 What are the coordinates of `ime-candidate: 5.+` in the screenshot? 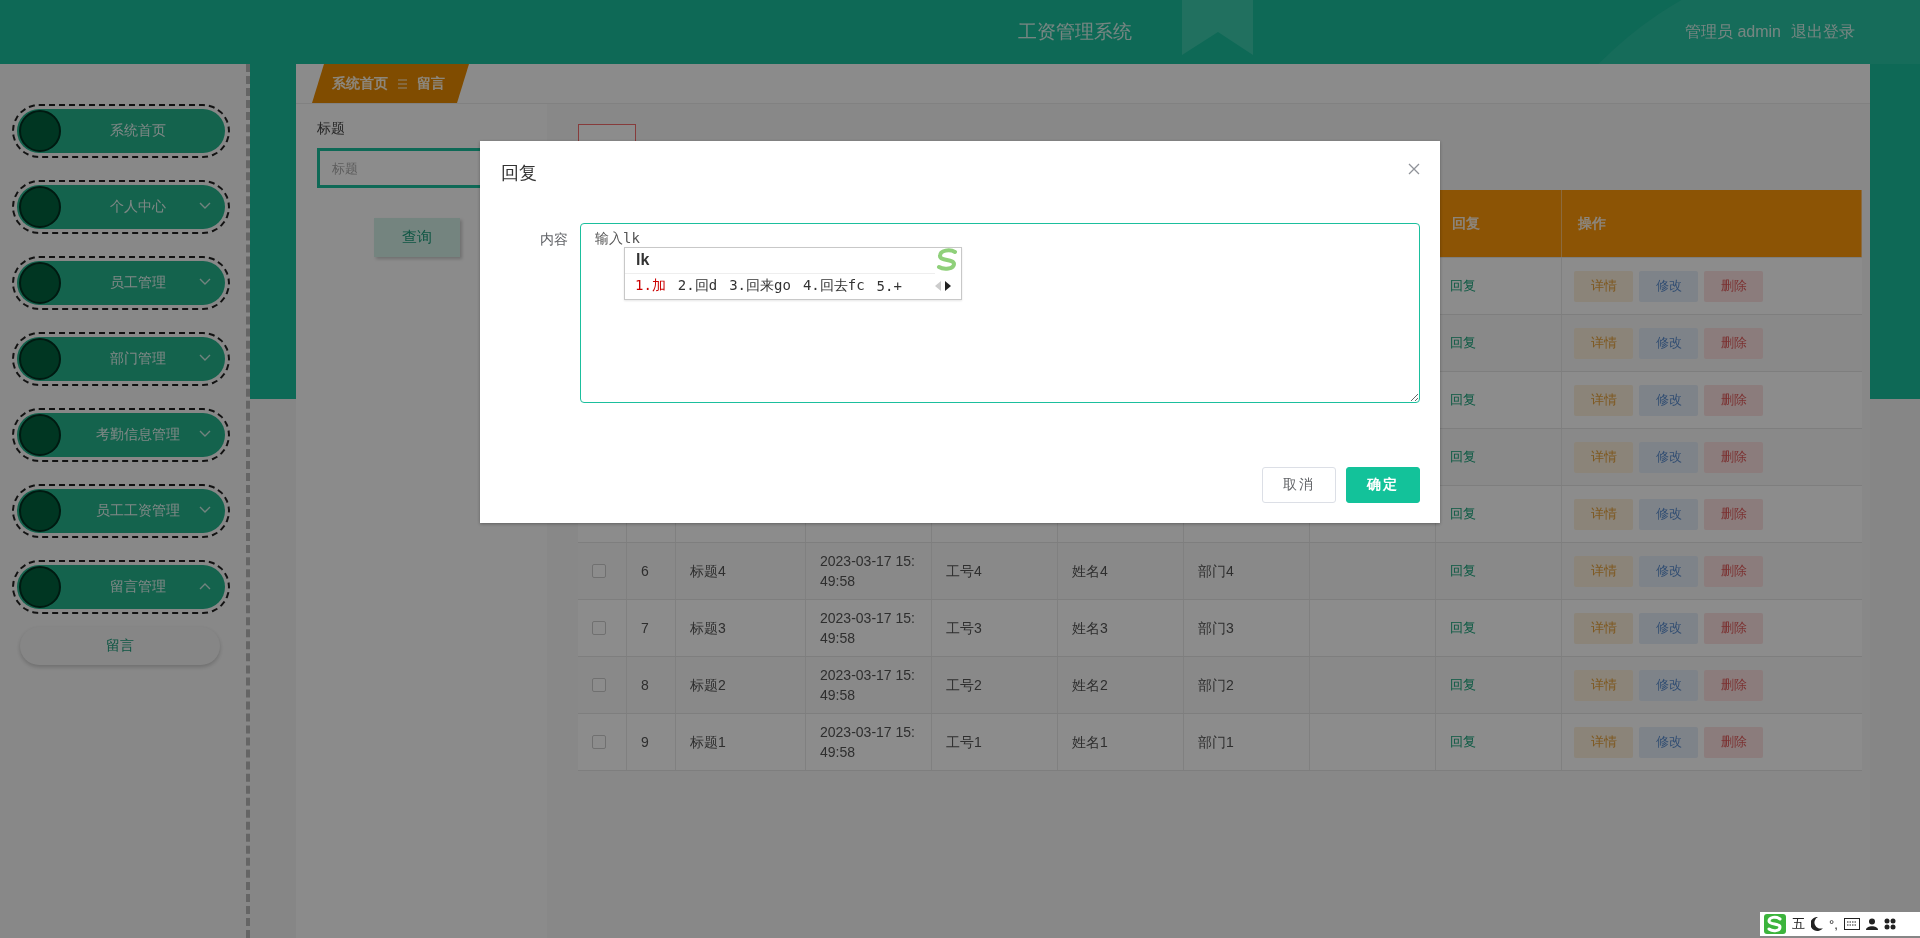 It's located at (889, 286).